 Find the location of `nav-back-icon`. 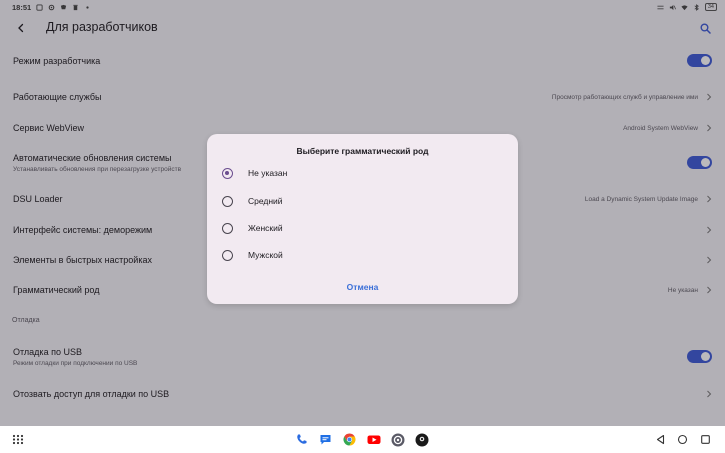

nav-back-icon is located at coordinates (660, 439).